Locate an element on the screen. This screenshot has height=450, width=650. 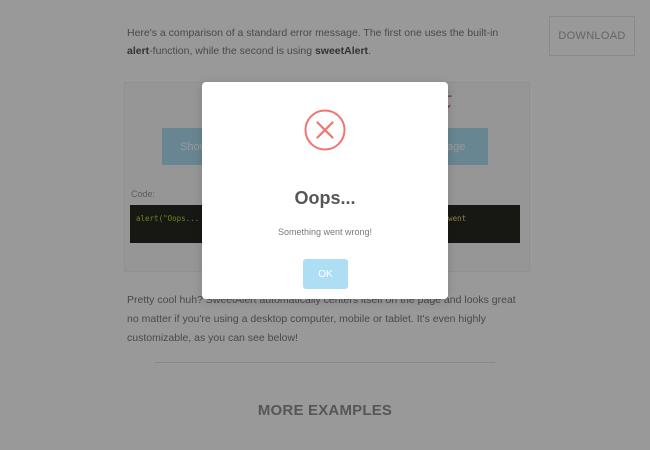
modal-message: Something went wrong! is located at coordinates (325, 232).